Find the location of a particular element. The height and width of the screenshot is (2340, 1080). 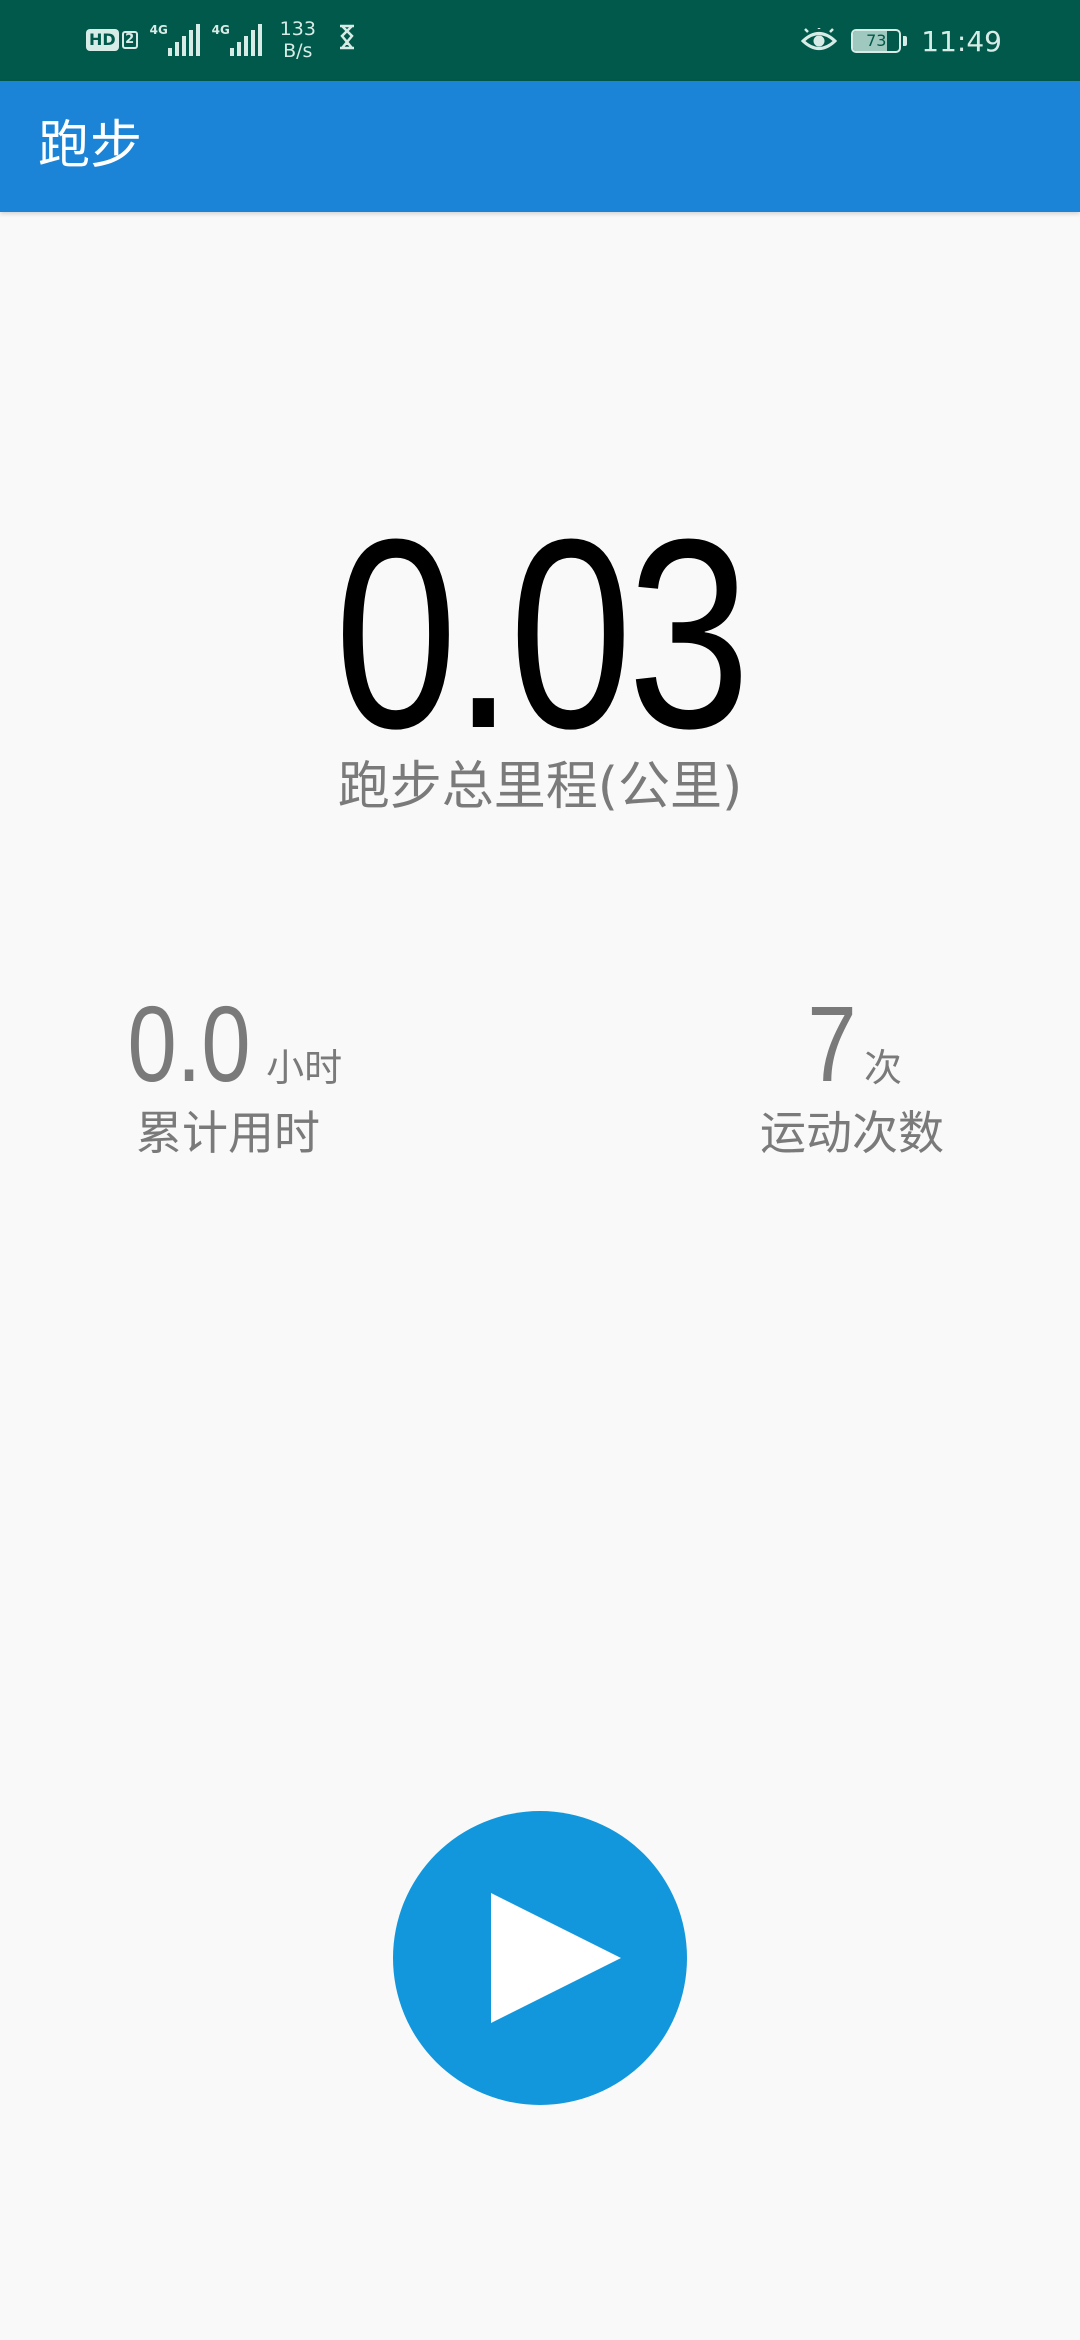

status-bar-right: 73 11:49 is located at coordinates (901, 41).